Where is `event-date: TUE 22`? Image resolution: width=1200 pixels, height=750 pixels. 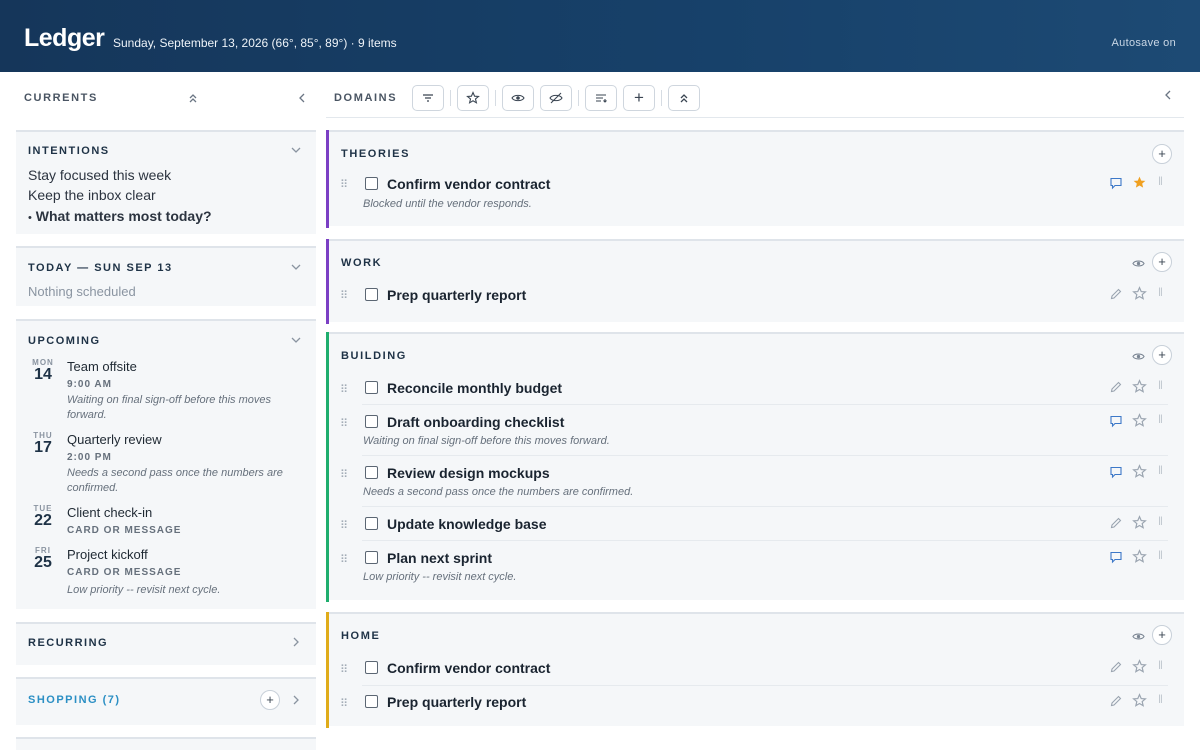 event-date: TUE 22 is located at coordinates (43, 516).